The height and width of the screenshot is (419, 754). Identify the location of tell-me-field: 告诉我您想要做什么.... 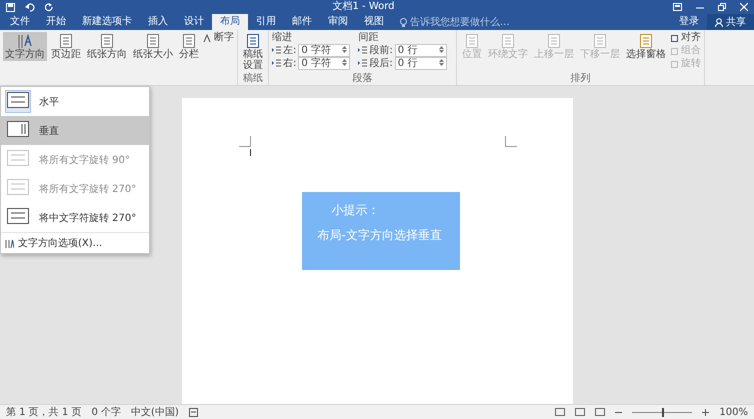
(460, 22).